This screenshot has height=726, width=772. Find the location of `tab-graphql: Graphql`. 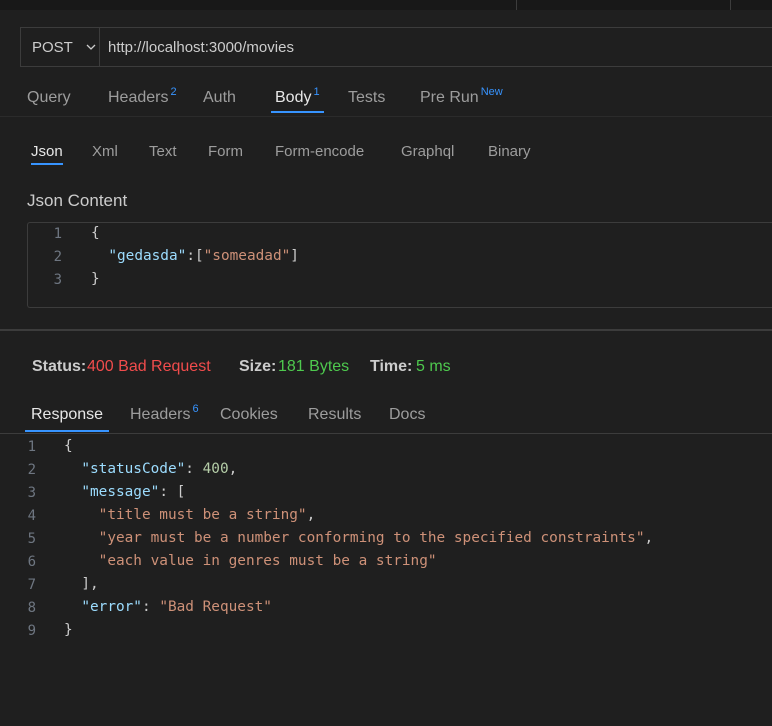

tab-graphql: Graphql is located at coordinates (427, 151).